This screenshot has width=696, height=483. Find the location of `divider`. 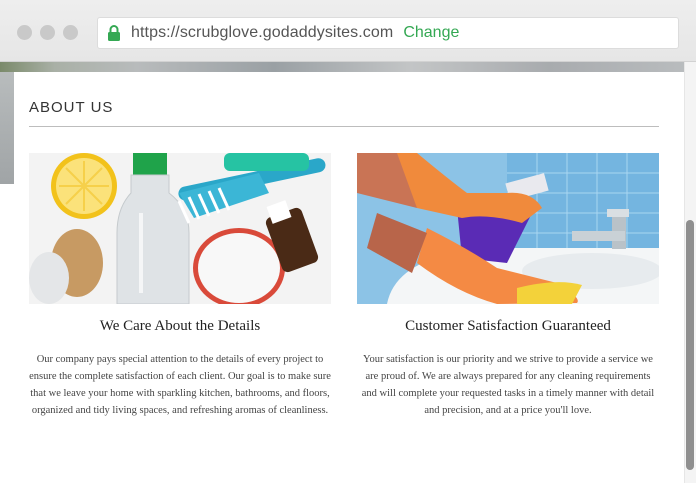

divider is located at coordinates (344, 126).